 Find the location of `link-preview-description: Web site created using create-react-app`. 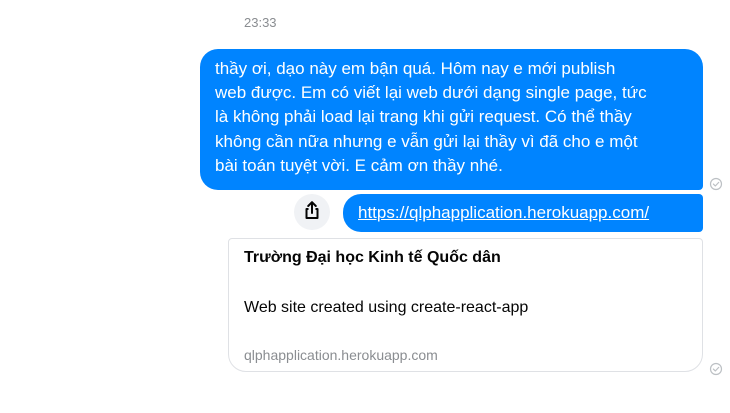

link-preview-description: Web site created using create-react-app is located at coordinates (386, 307).